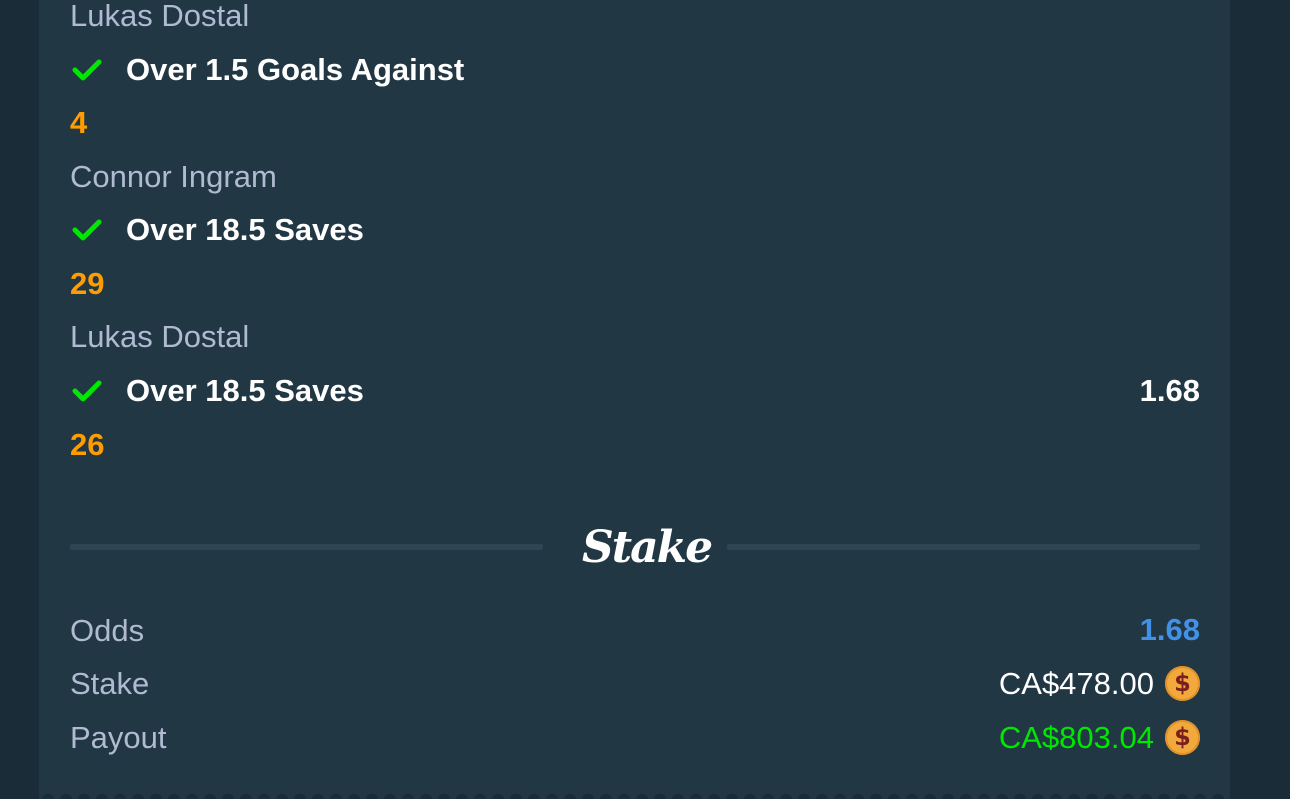 The width and height of the screenshot is (1290, 799). What do you see at coordinates (1169, 629) in the screenshot?
I see `total-odds-value: 1.68` at bounding box center [1169, 629].